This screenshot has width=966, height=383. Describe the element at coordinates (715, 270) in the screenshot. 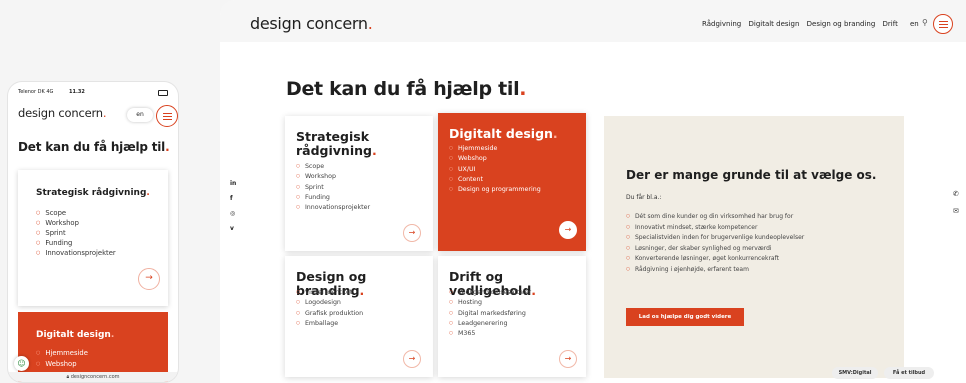

I see `list-item: Rådgivning i øjenhøjde, erfarent team` at that location.